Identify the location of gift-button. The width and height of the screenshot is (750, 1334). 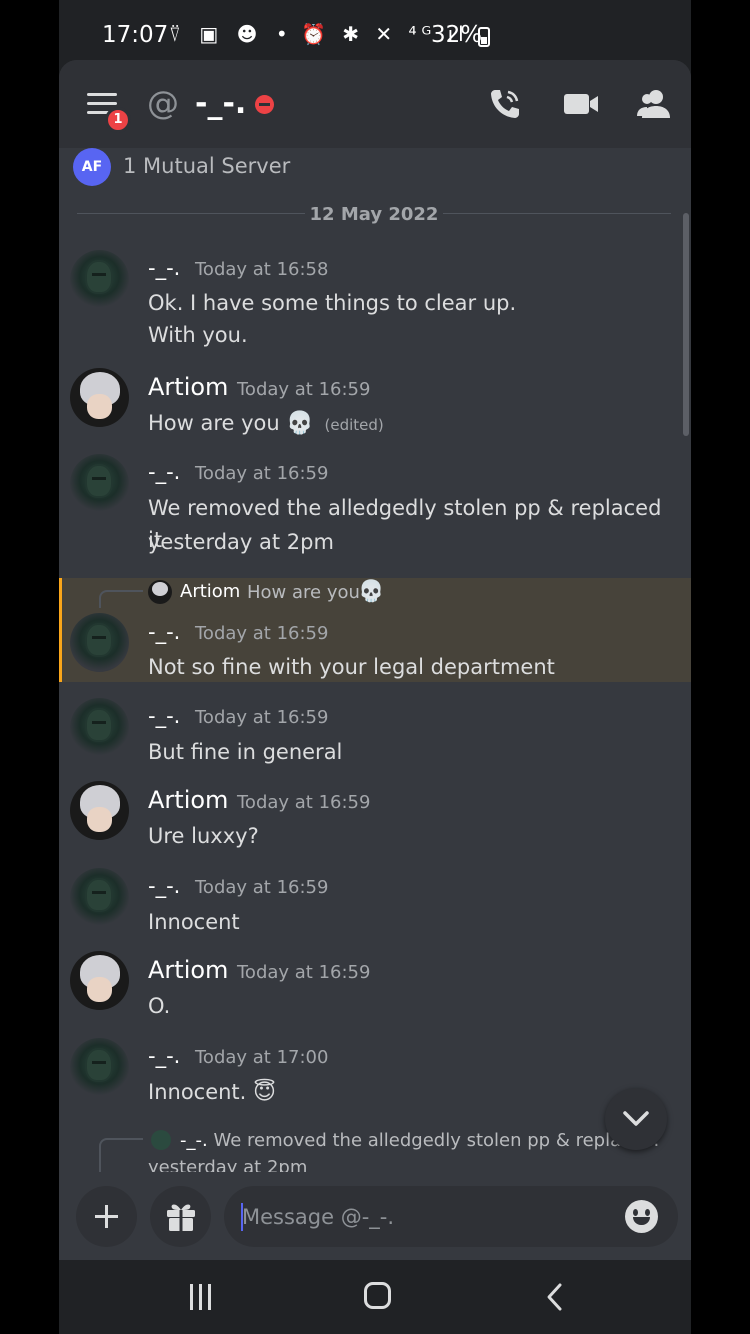
(180, 1216).